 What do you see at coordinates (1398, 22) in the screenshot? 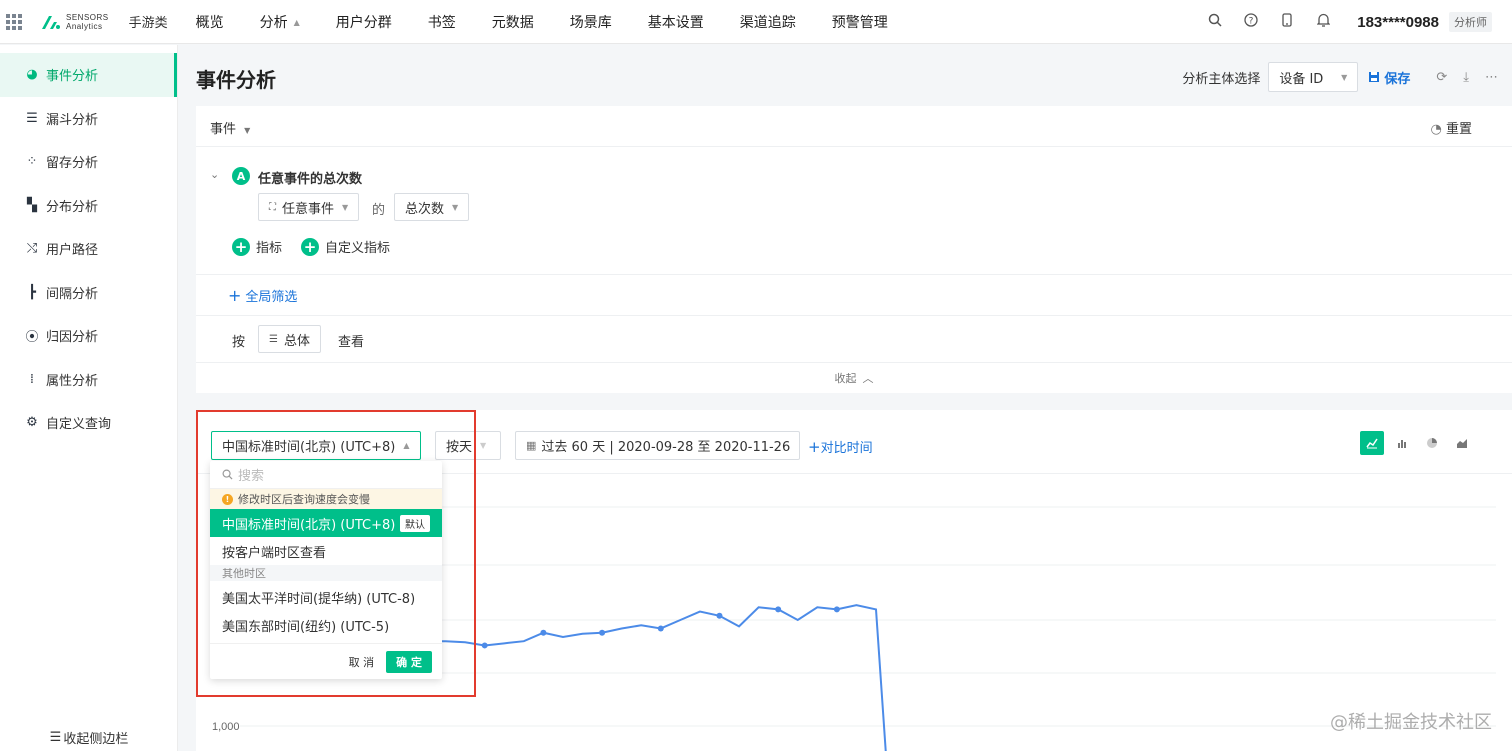
I see `user-account: 183****0988` at bounding box center [1398, 22].